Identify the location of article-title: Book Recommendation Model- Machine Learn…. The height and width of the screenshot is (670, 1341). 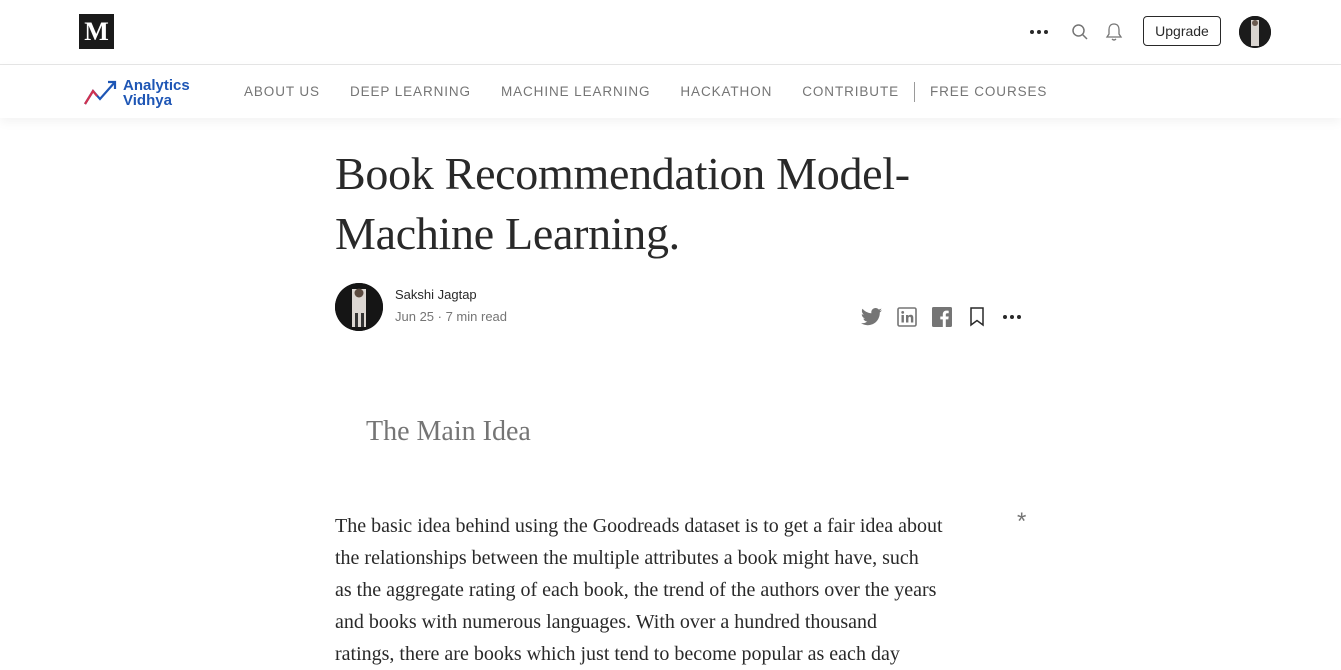
(685, 204).